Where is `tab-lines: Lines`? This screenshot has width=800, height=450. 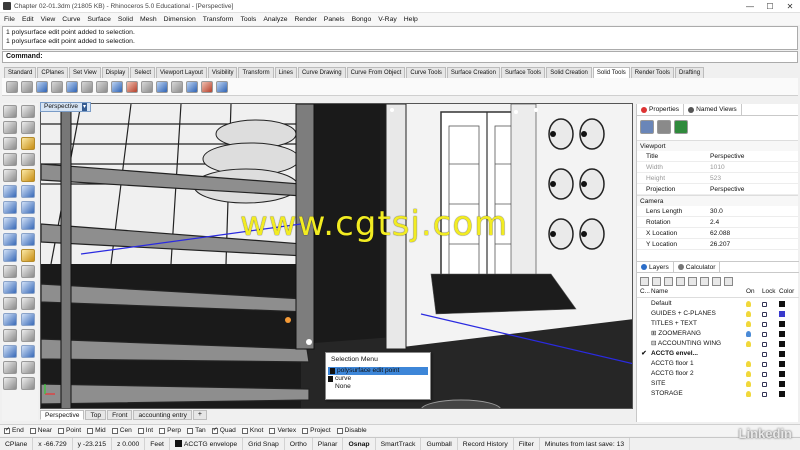 tab-lines: Lines is located at coordinates (285, 72).